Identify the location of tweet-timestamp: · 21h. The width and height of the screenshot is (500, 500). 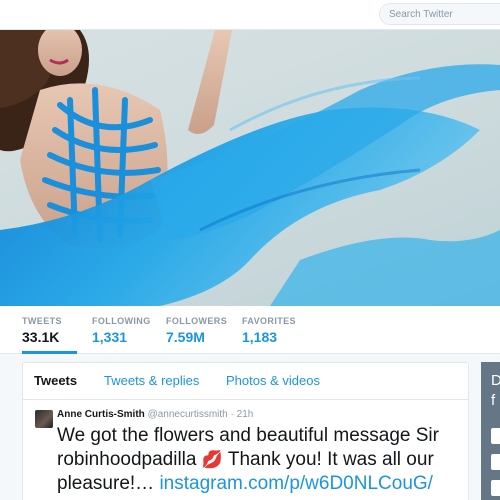
(242, 414).